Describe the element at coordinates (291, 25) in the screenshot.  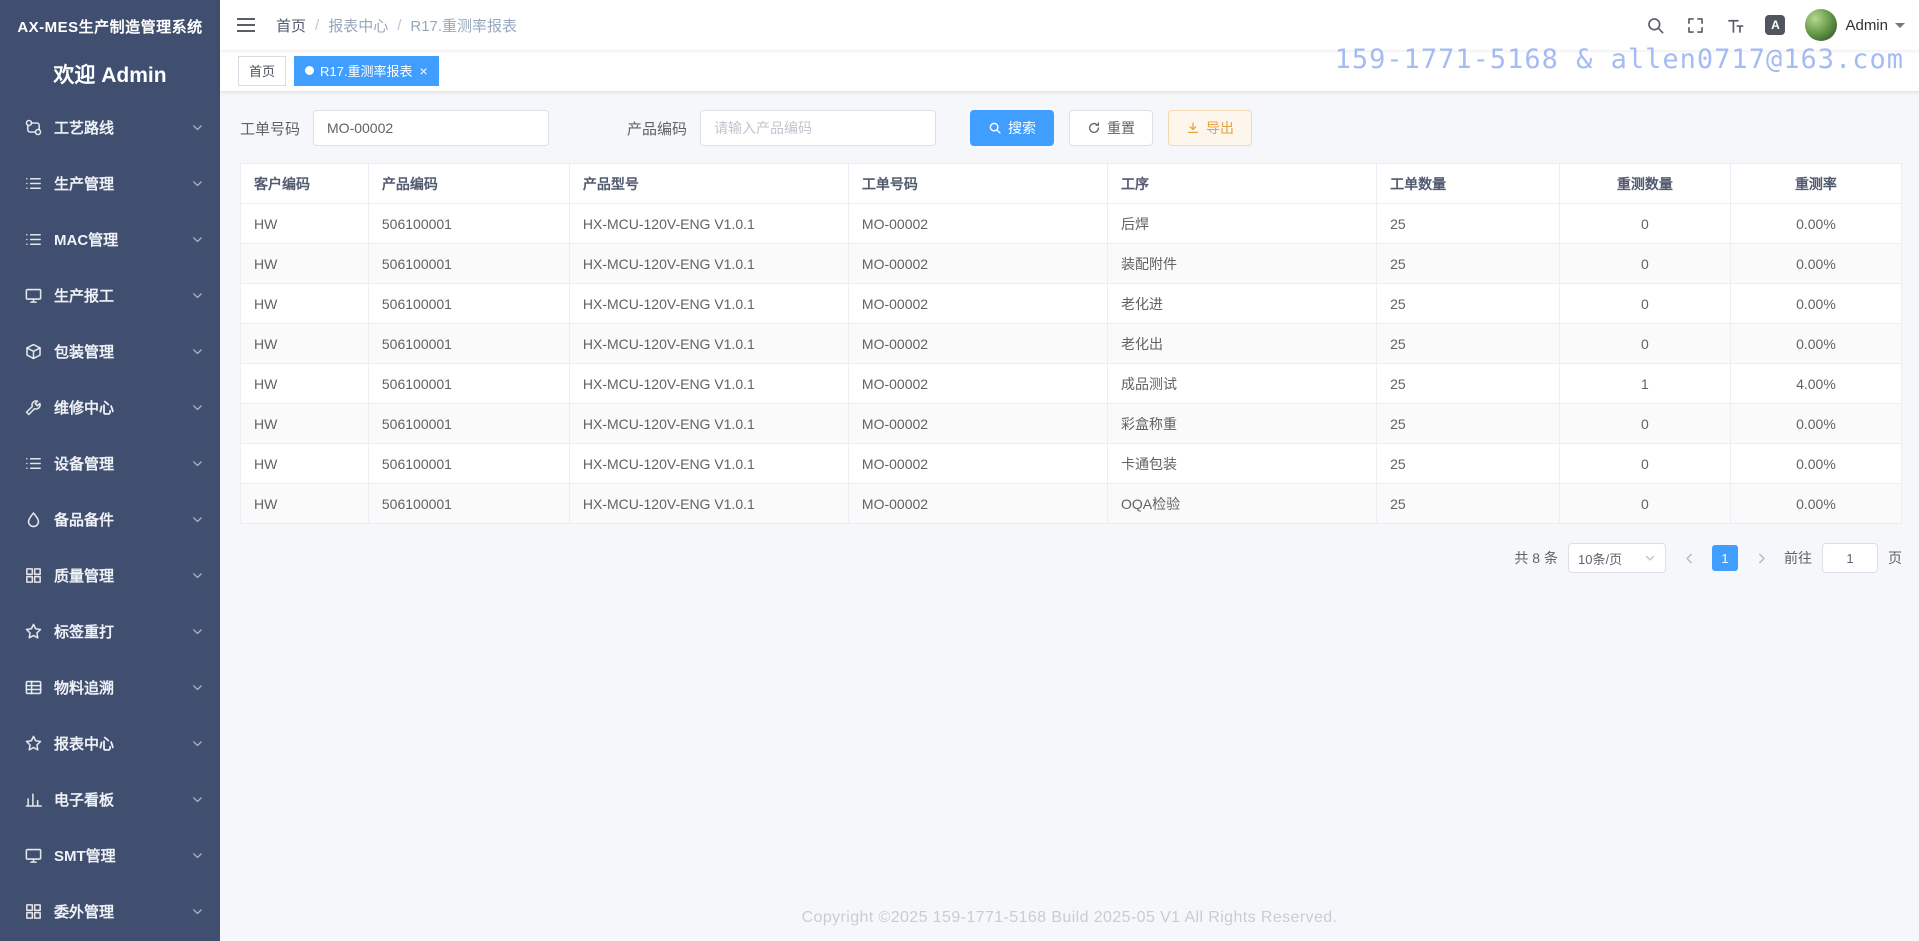
I see `breadcrumb-item-1: 首页` at that location.